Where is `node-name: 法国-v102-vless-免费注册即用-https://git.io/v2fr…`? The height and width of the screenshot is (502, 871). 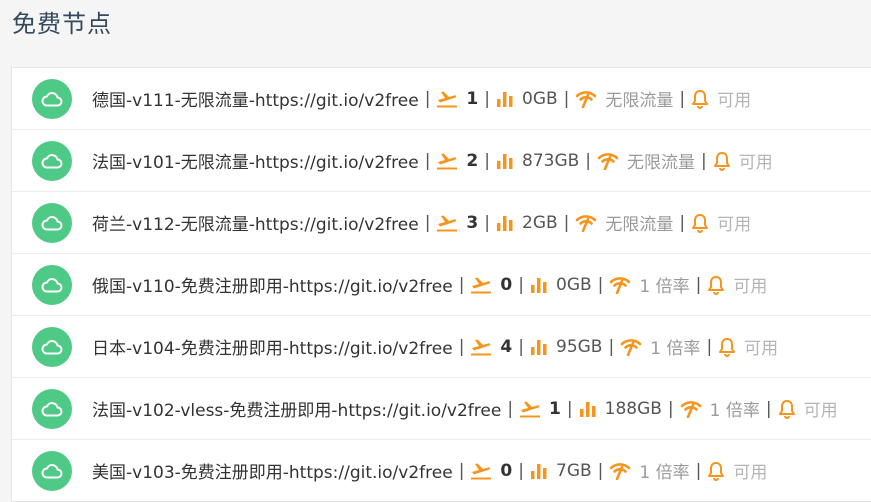
node-name: 法国-v102-vless-免费注册即用-https://git.io/v2fr… is located at coordinates (296, 408).